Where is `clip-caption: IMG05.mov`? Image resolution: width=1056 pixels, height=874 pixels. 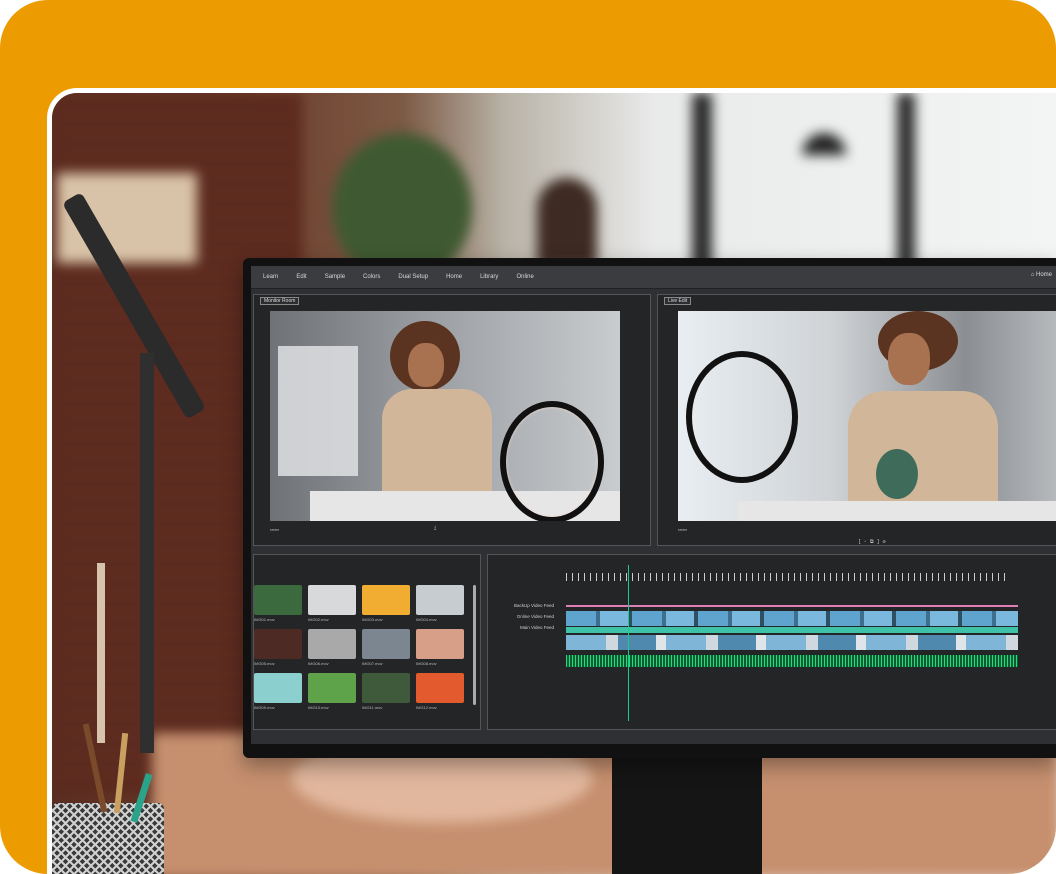 clip-caption: IMG05.mov is located at coordinates (264, 663).